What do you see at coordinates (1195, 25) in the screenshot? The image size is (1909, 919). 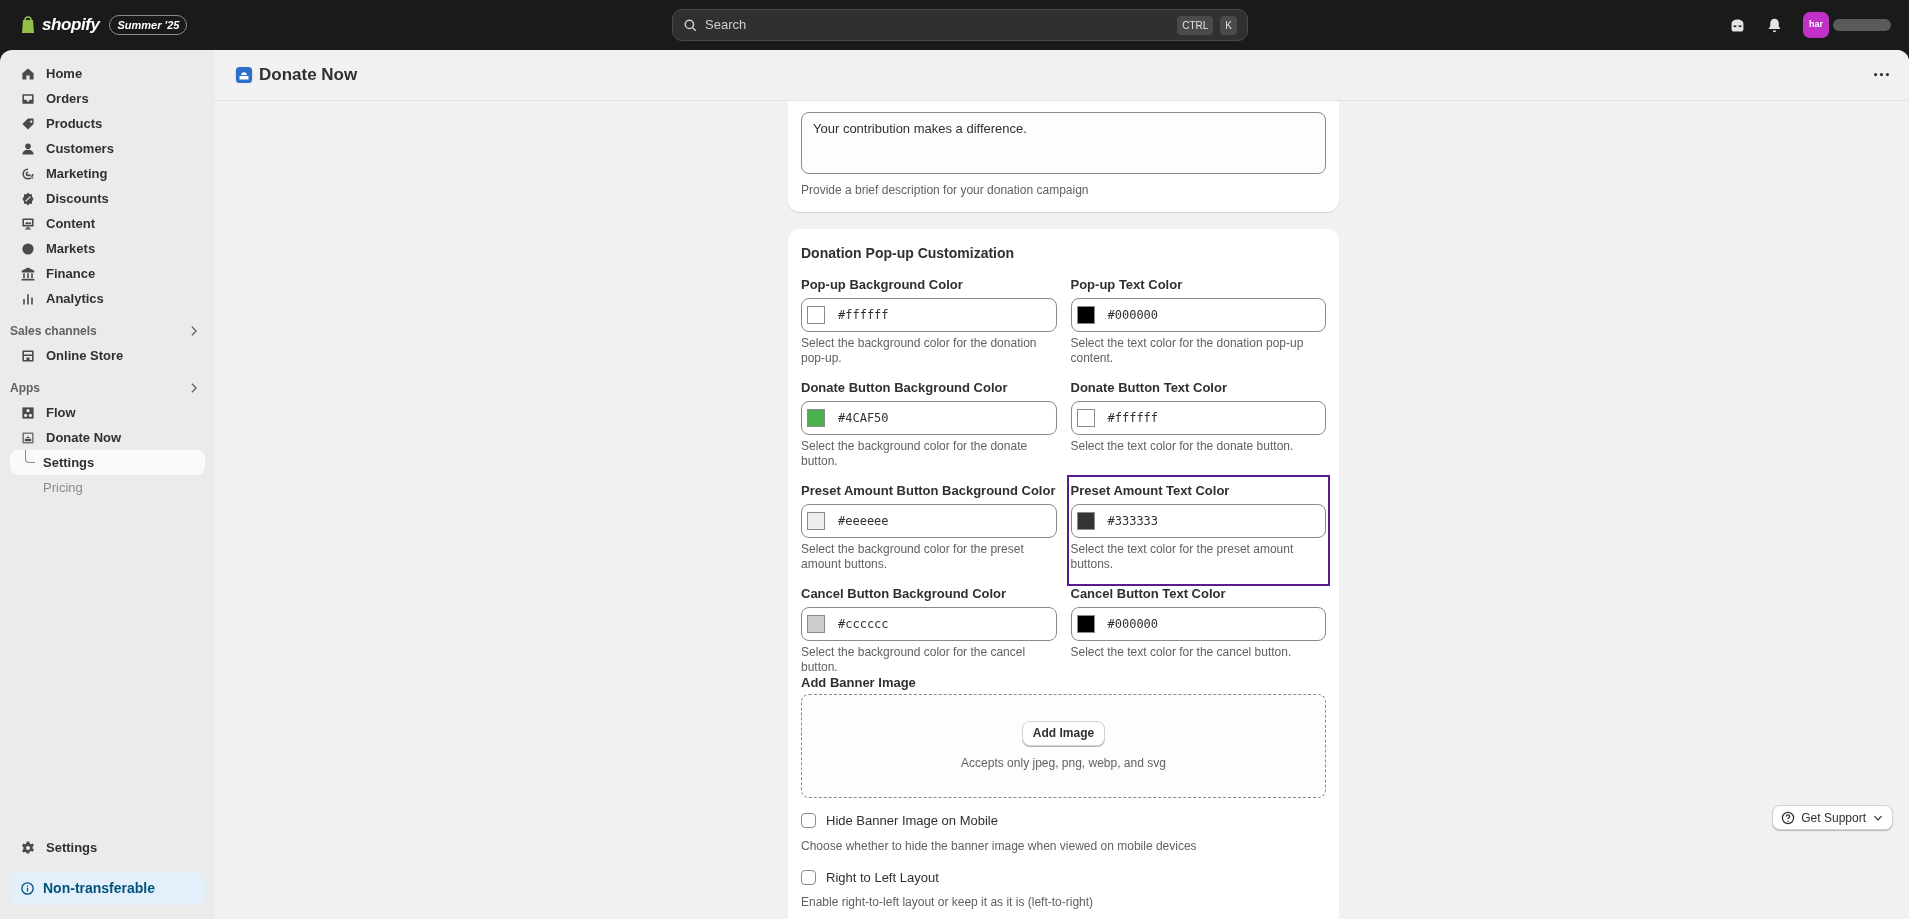 I see `shortcut-key: CTRL` at bounding box center [1195, 25].